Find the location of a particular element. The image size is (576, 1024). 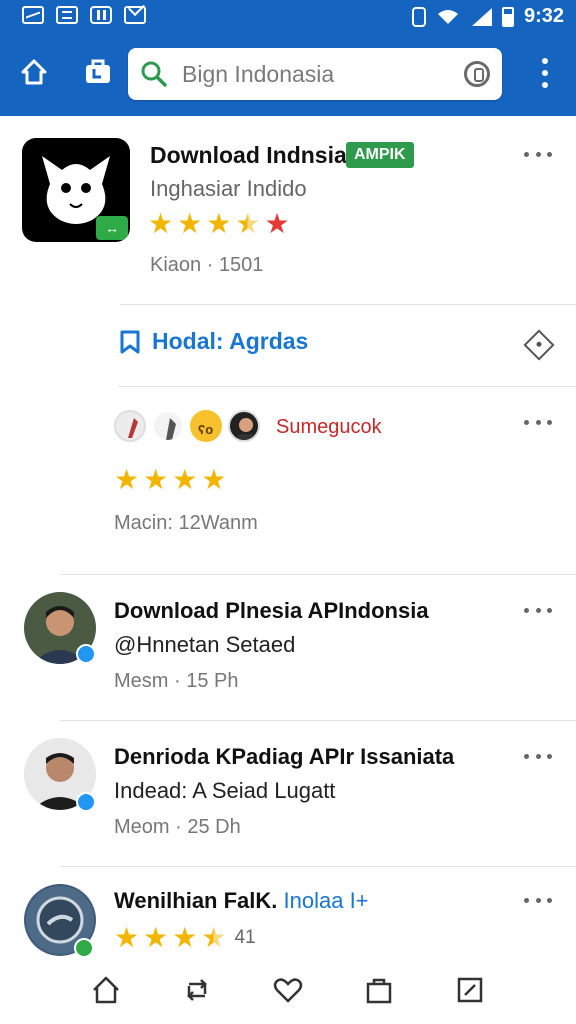

post-title: Download Plnesia APIndonsia is located at coordinates (271, 611).